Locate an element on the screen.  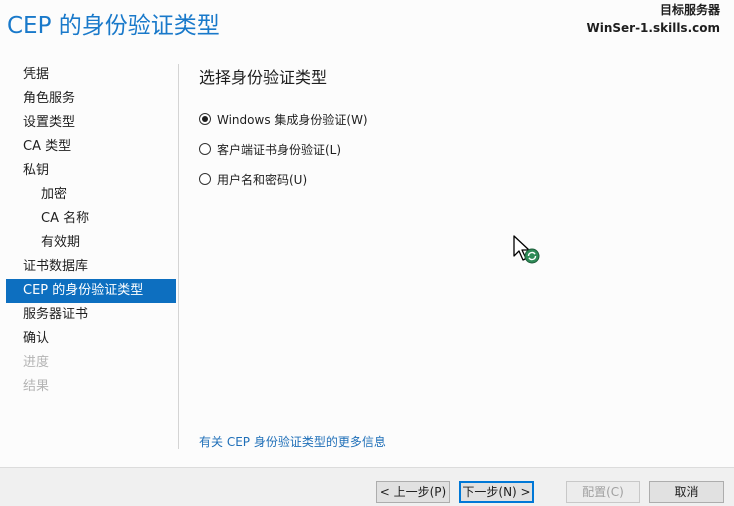
option-windows-integrated-auth: Windows 集成身份验证(W) is located at coordinates (283, 119).